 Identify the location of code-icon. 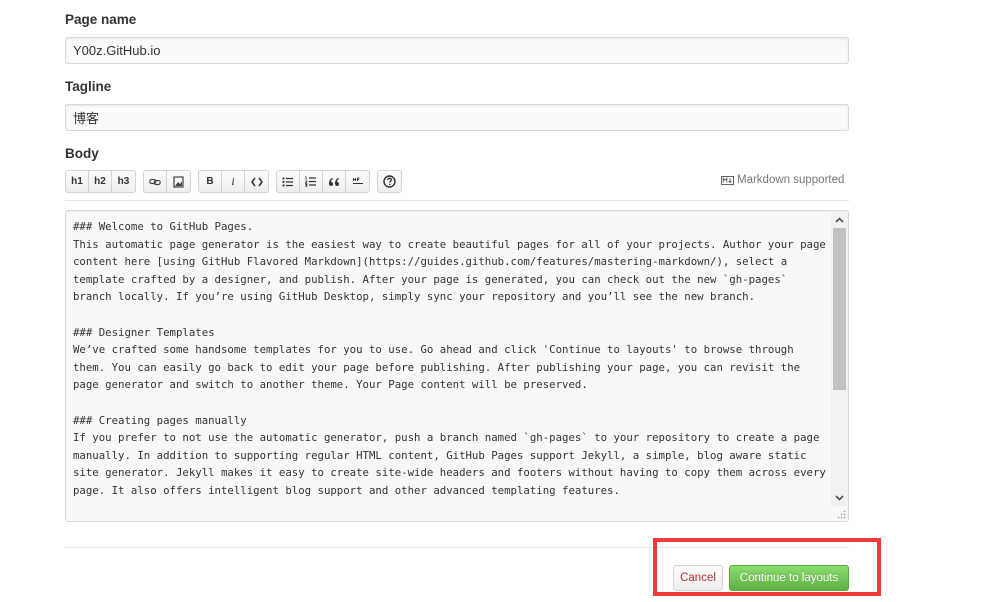
(256, 181).